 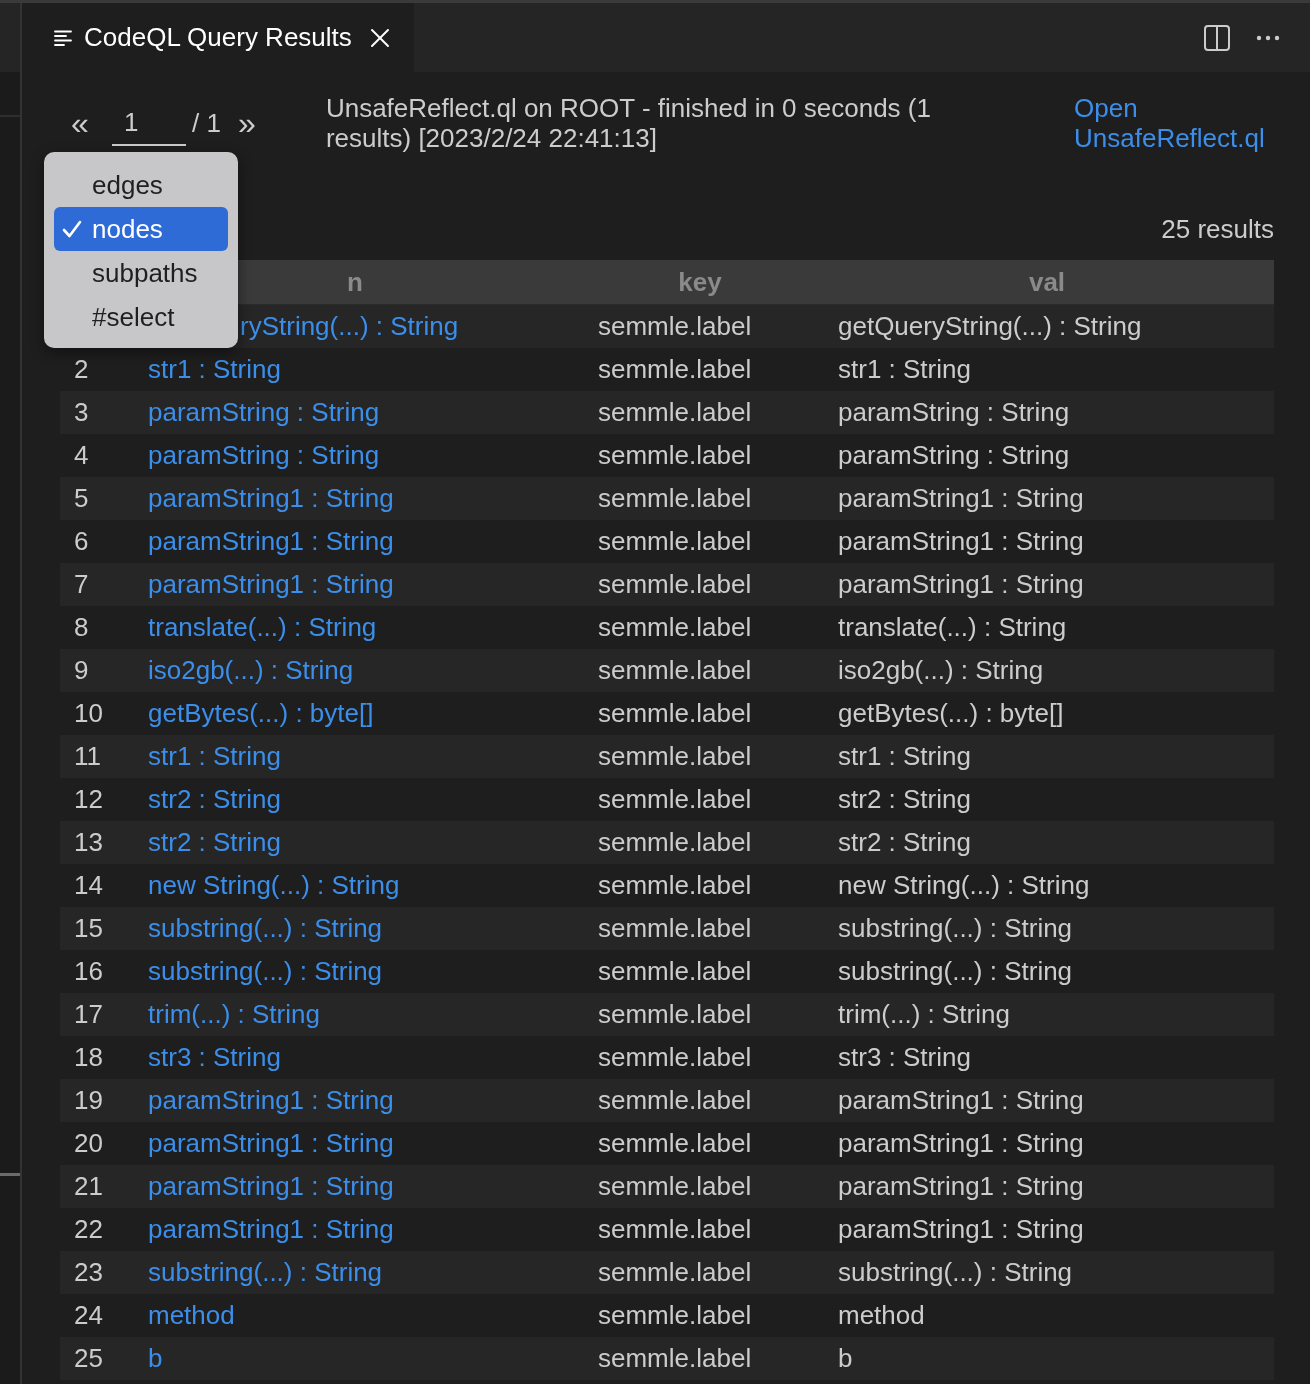 What do you see at coordinates (964, 885) in the screenshot?
I see `table-cell: new String(...) : String` at bounding box center [964, 885].